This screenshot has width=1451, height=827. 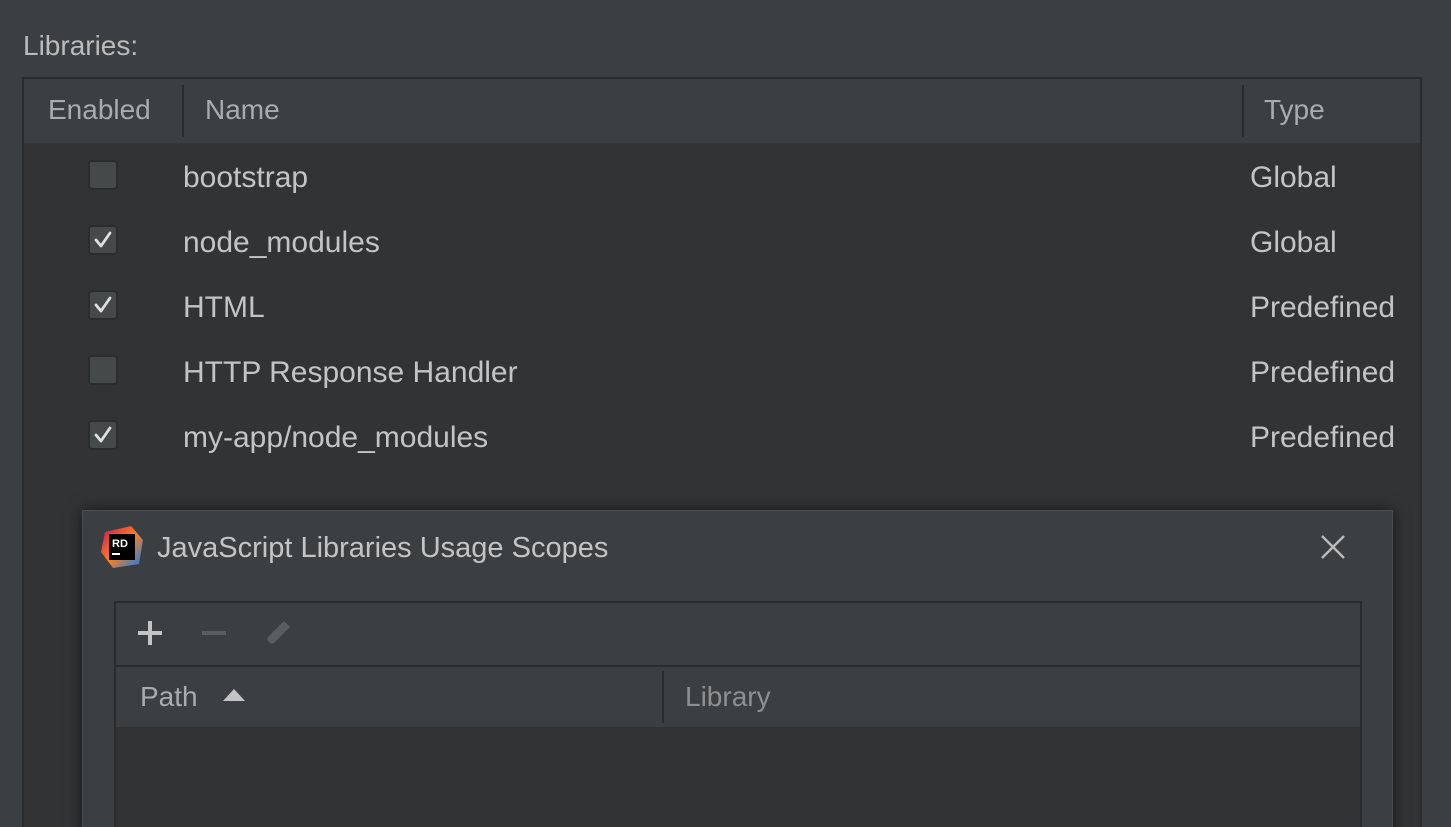 I want to click on pencil-icon, so click(x=278, y=633).